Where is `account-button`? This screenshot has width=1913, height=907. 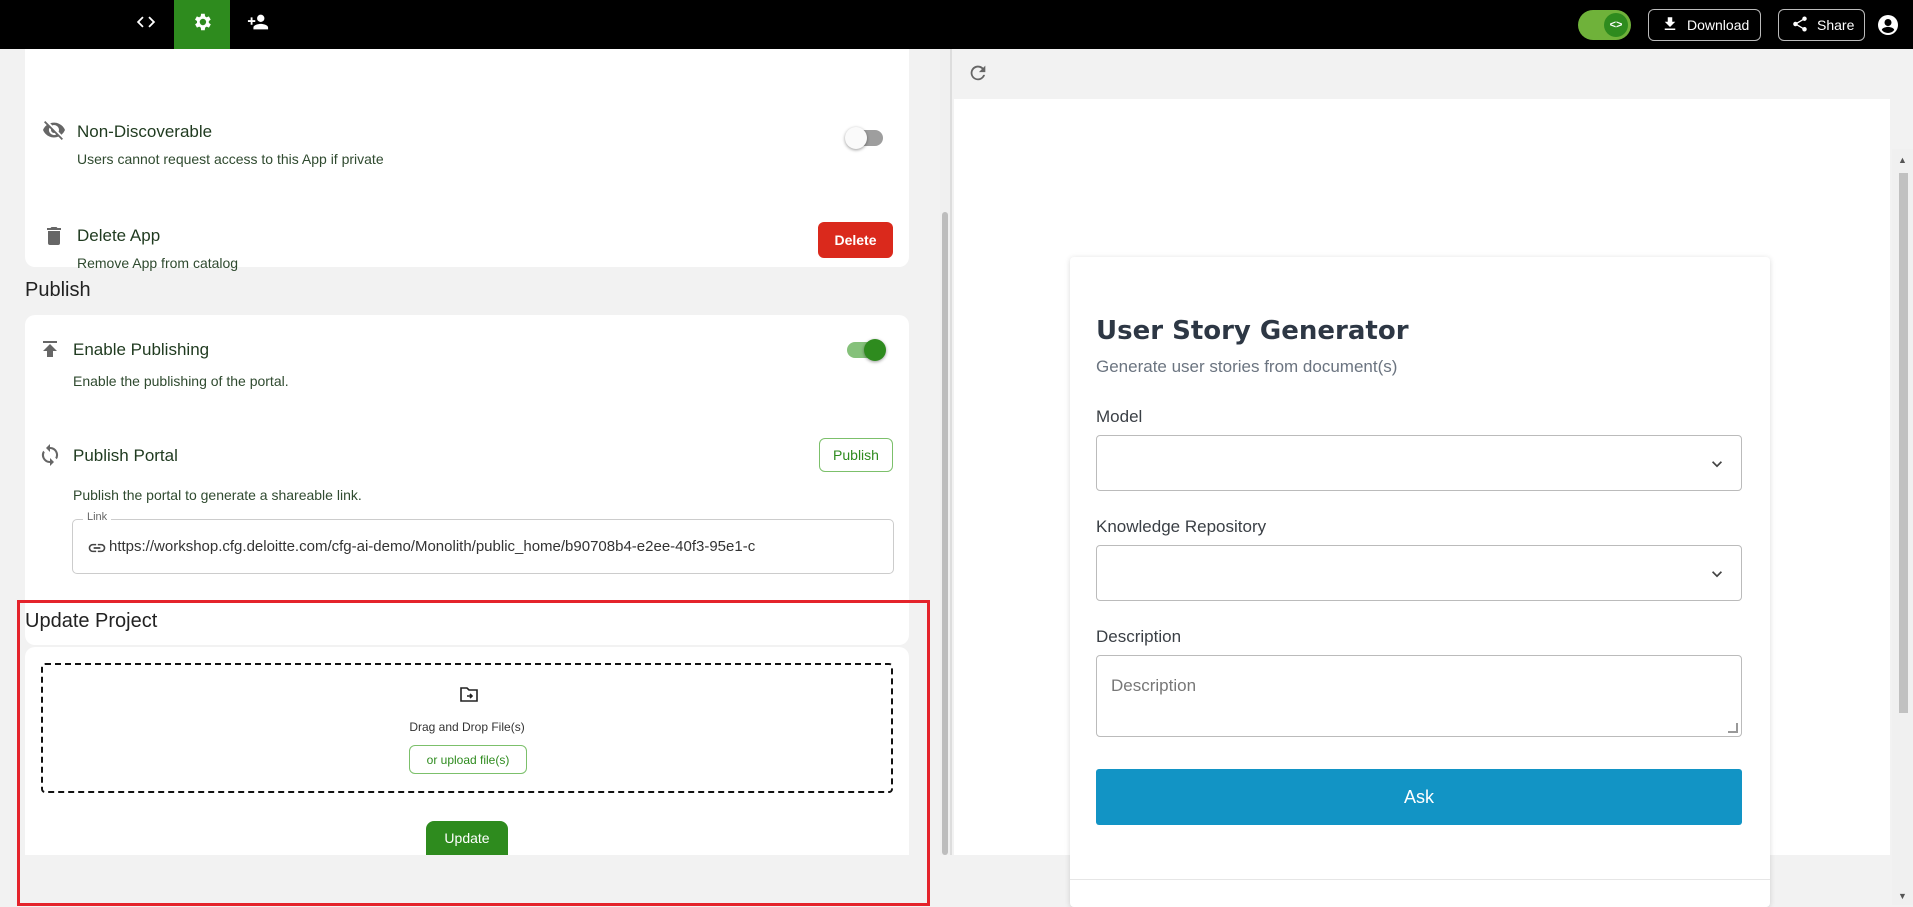
account-button is located at coordinates (1888, 25).